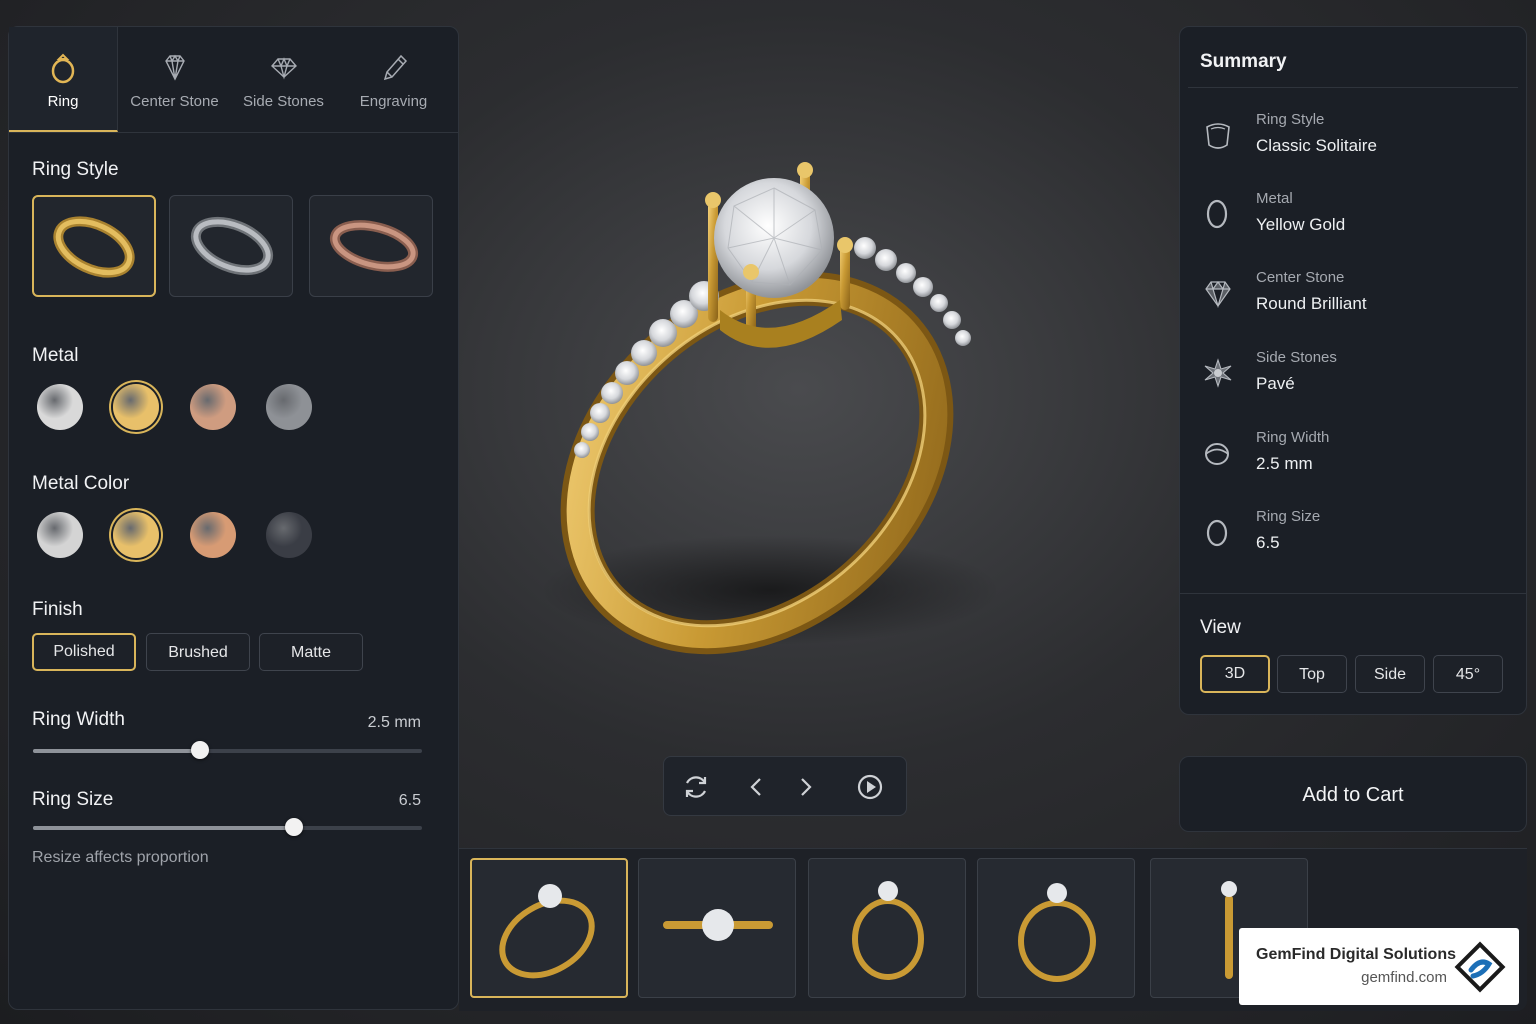 Image resolution: width=1536 pixels, height=1024 pixels. I want to click on chevron-left-icon, so click(756, 787).